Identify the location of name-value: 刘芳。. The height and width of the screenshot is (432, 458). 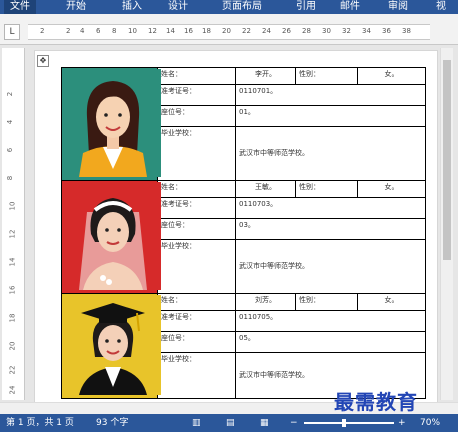
(265, 302).